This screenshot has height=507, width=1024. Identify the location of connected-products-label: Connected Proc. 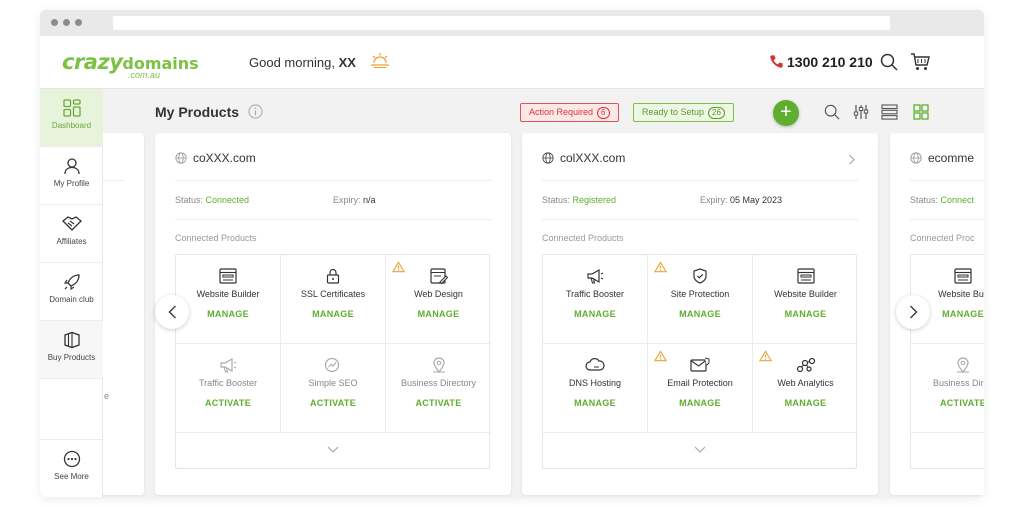
(942, 238).